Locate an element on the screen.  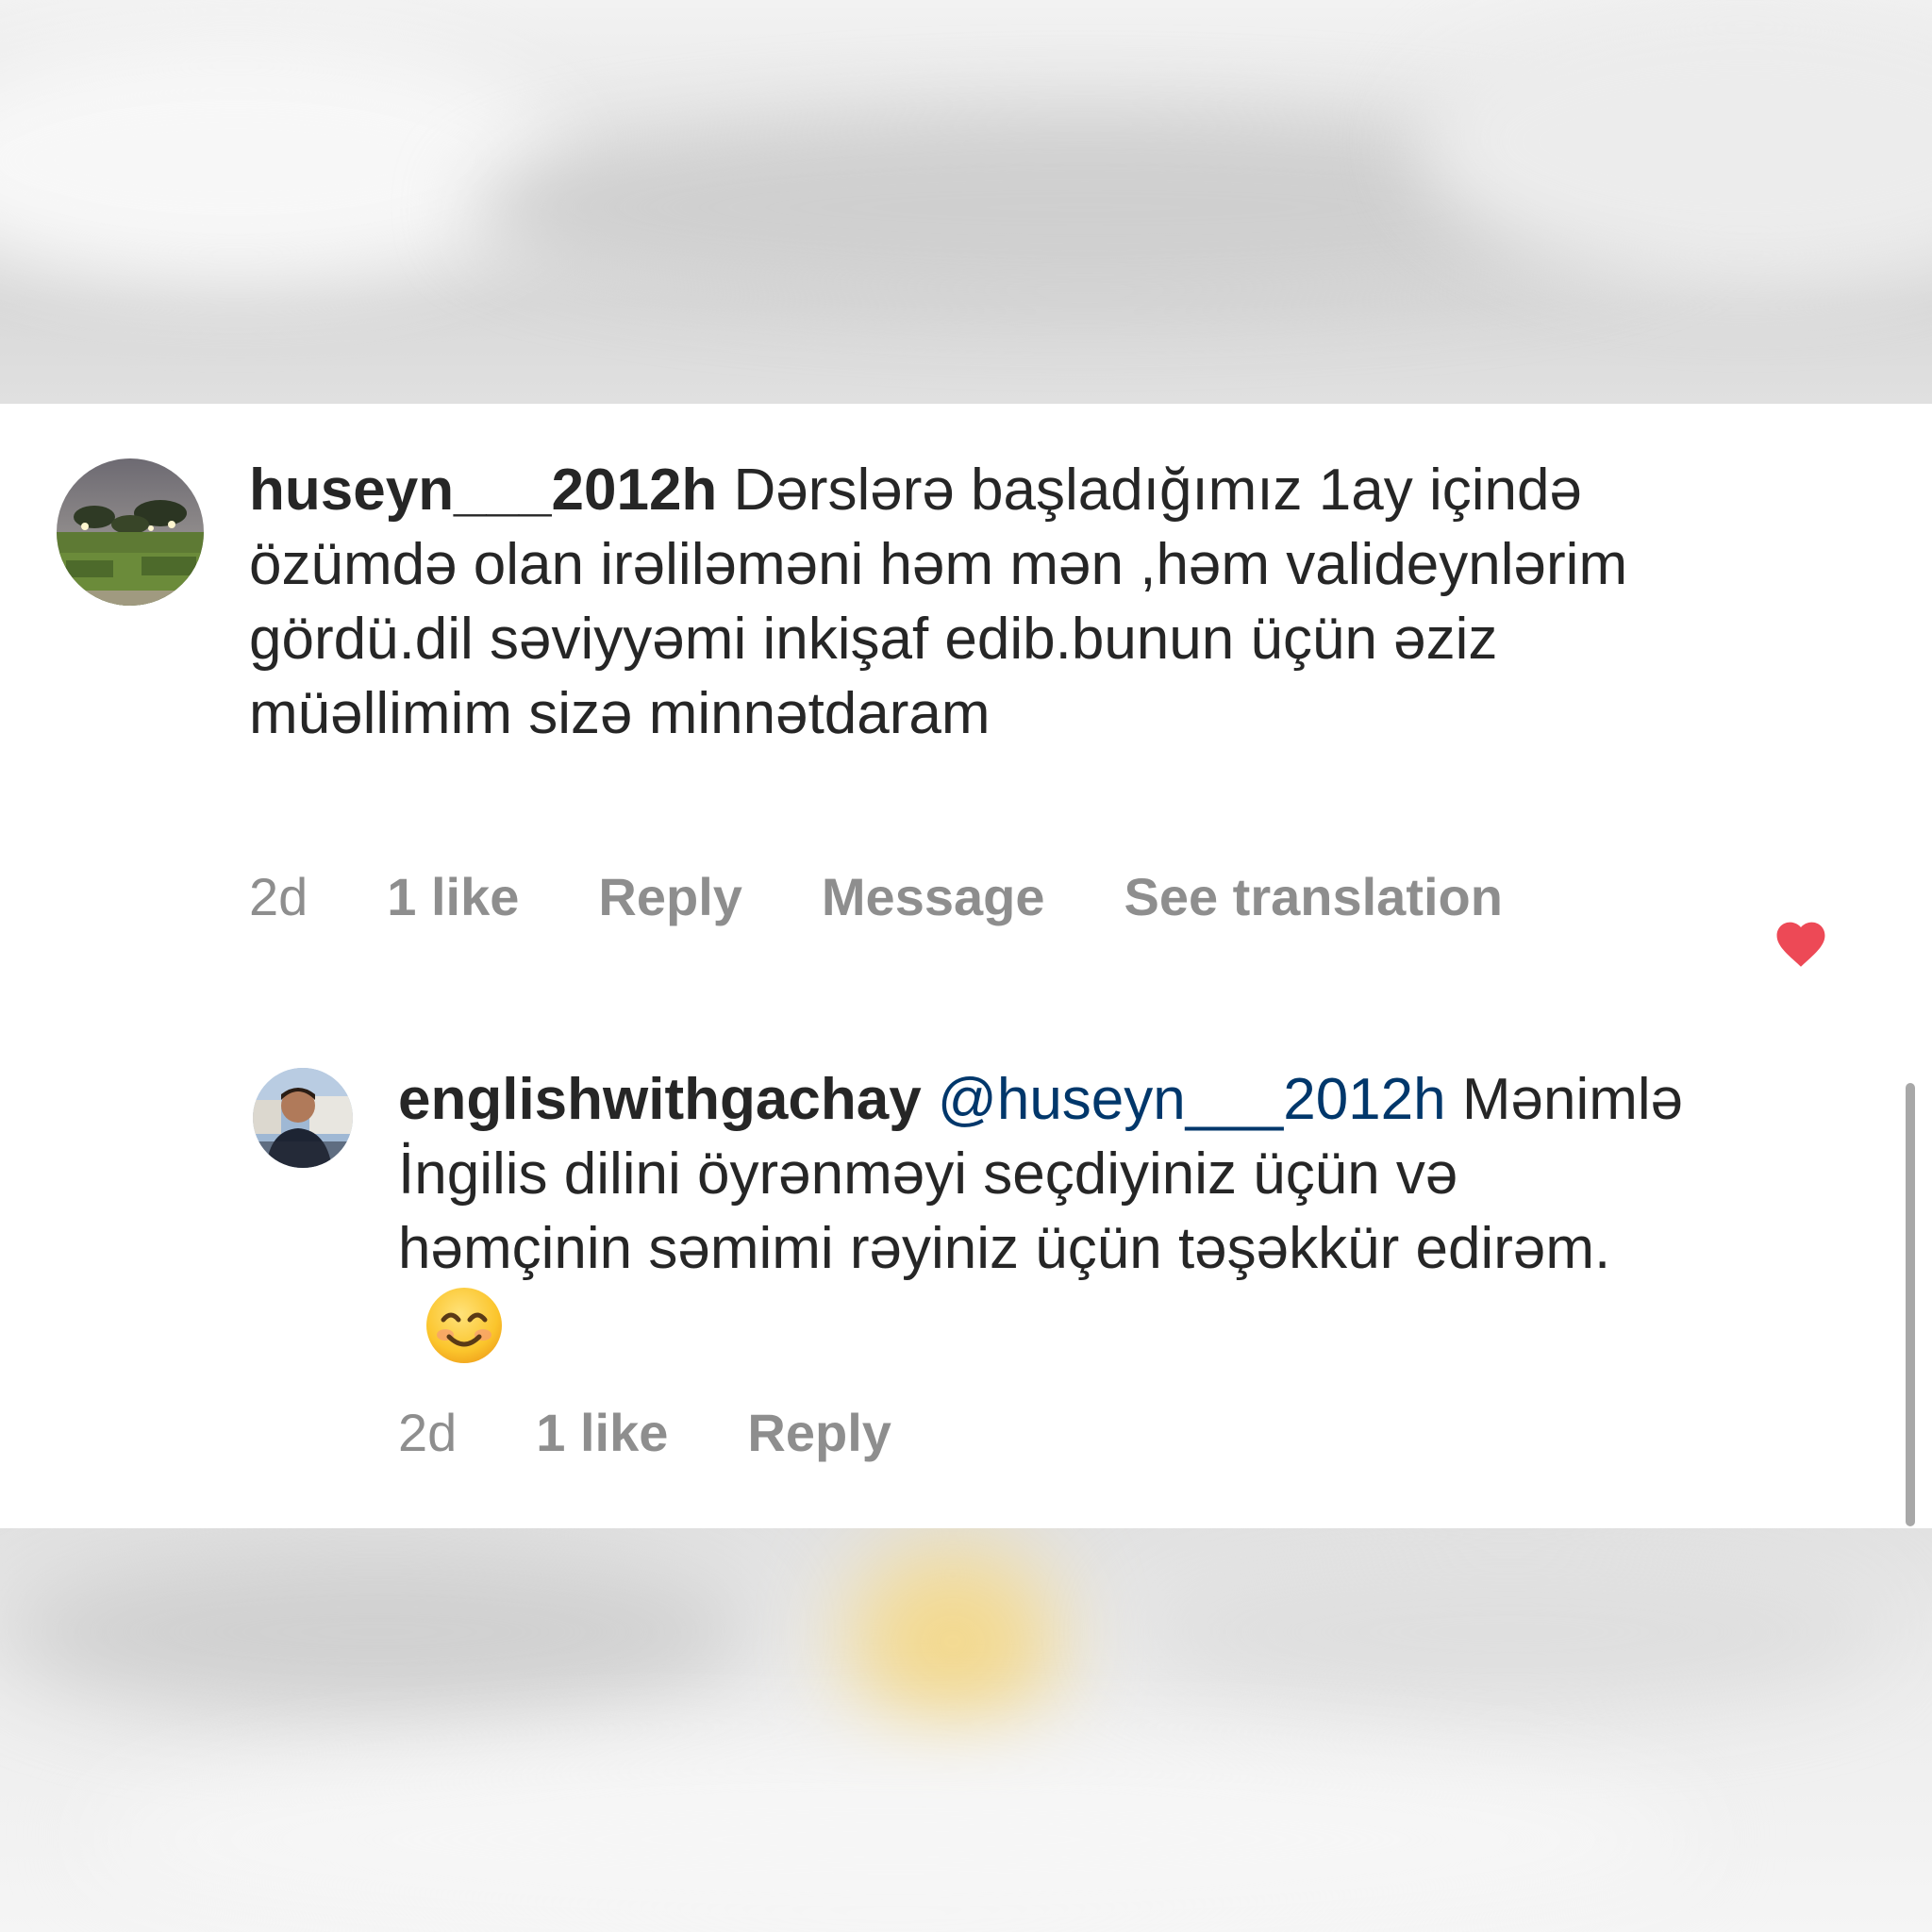
person-photo-avatar is located at coordinates (303, 1118).